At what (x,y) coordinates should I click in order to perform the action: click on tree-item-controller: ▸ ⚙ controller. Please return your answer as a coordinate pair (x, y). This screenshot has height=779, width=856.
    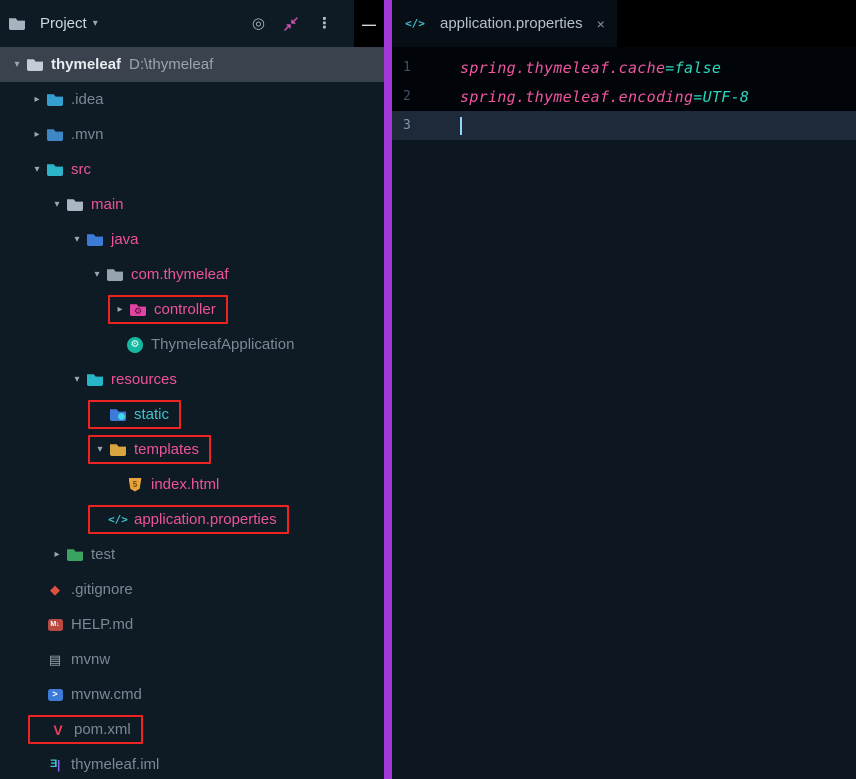
    Looking at the image, I should click on (192, 309).